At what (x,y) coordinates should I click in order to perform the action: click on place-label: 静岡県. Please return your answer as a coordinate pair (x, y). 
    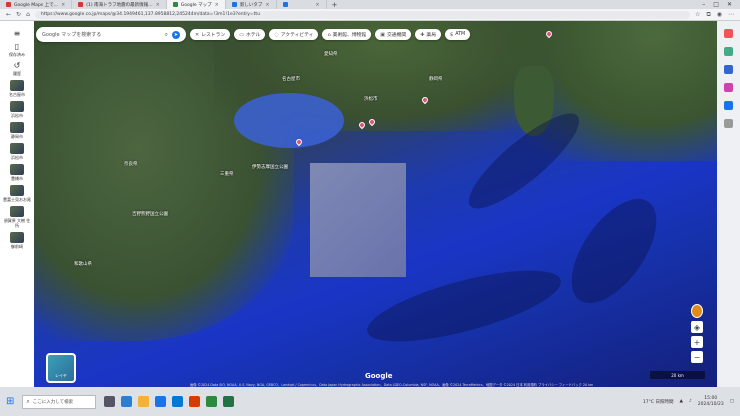
    Looking at the image, I should click on (436, 79).